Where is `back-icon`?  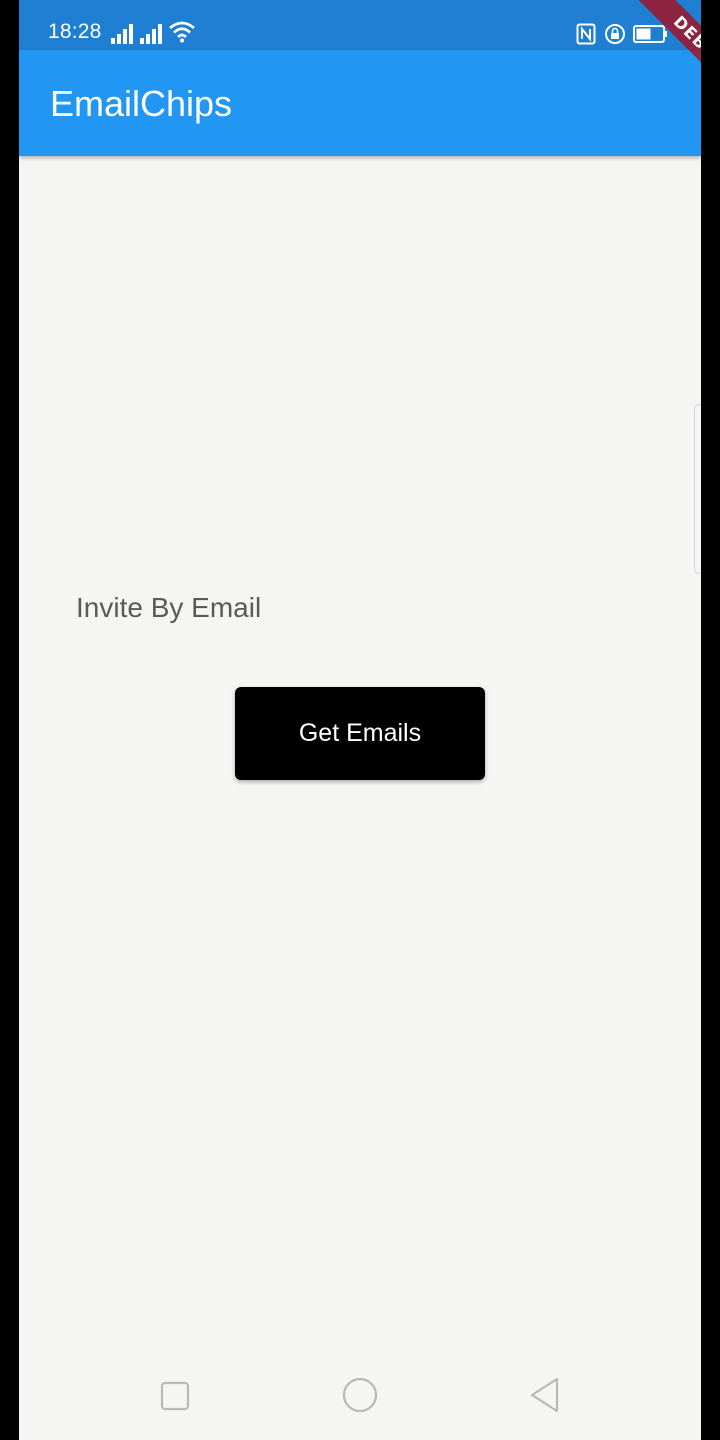 back-icon is located at coordinates (545, 1397).